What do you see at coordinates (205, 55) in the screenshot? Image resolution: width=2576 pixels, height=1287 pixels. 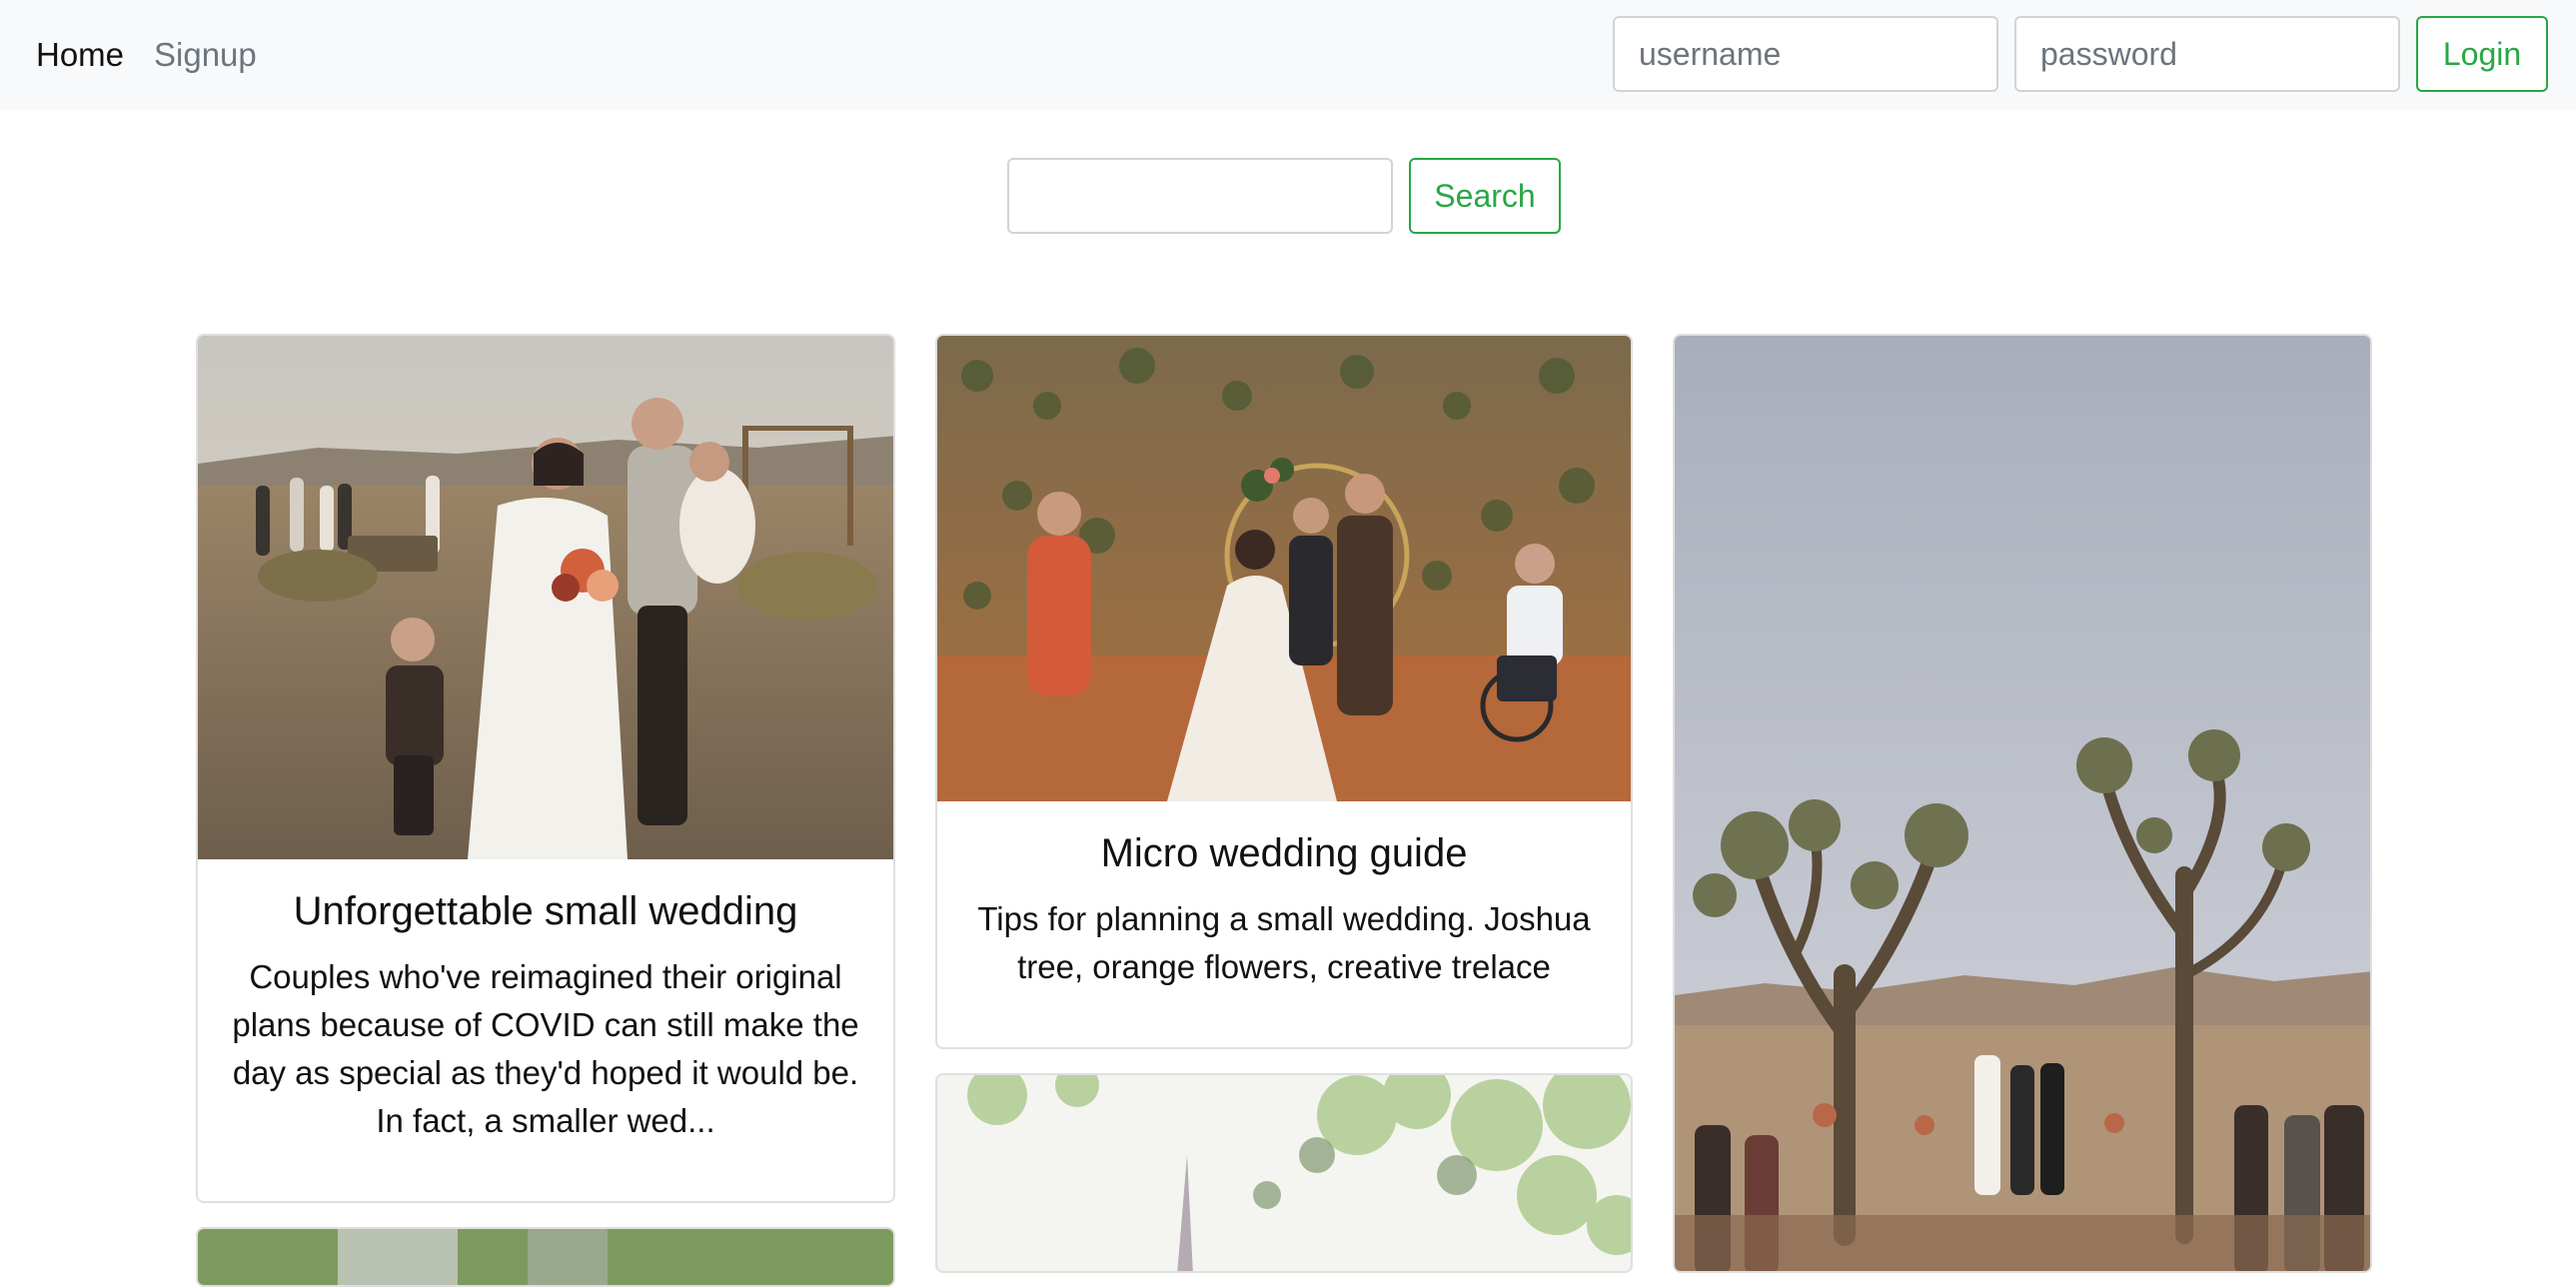 I see `nav-link-signup: Signup` at bounding box center [205, 55].